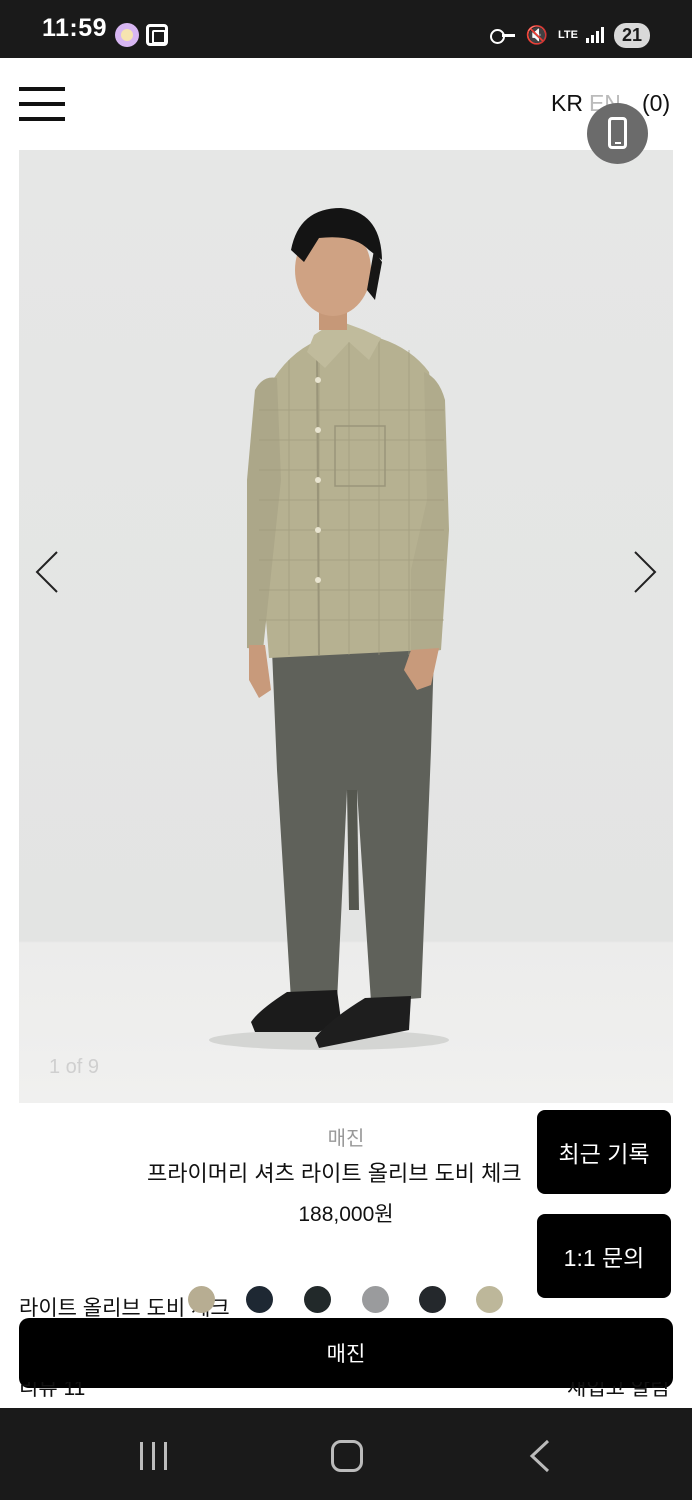 This screenshot has width=692, height=1500. Describe the element at coordinates (74, 1067) in the screenshot. I see `image-counter: 1 of 9` at that location.